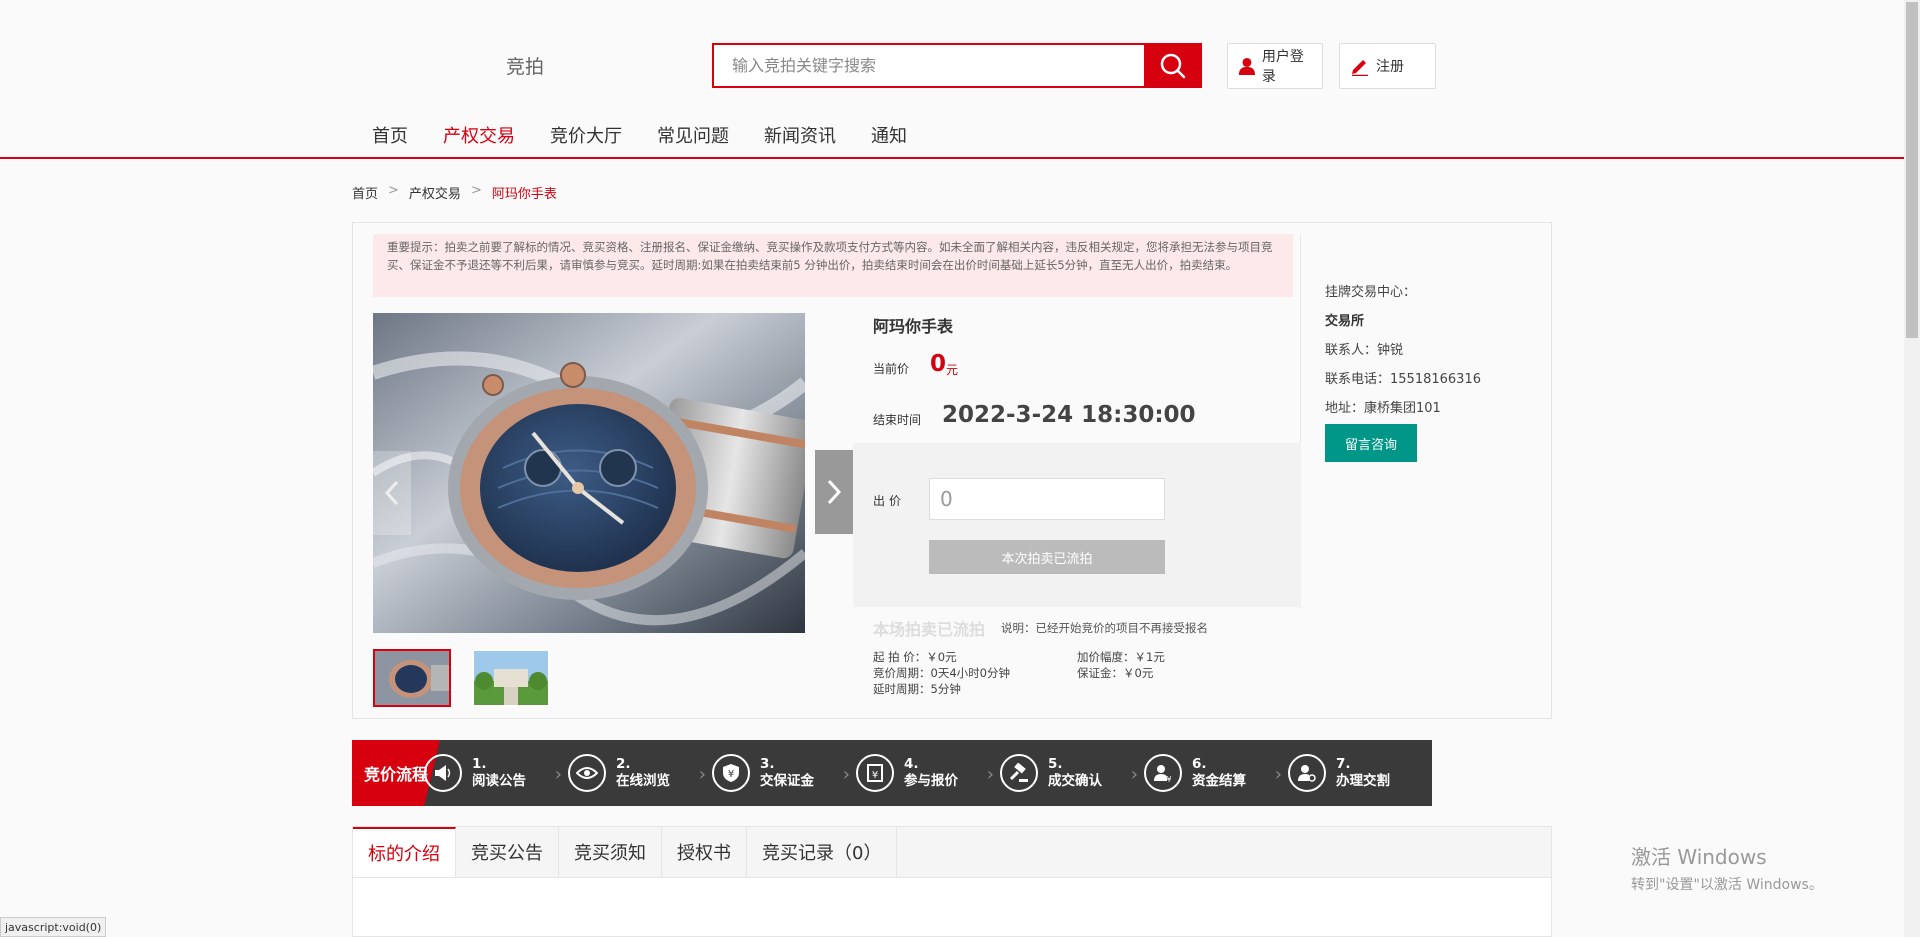 Image resolution: width=1920 pixels, height=937 pixels. What do you see at coordinates (623, 764) in the screenshot?
I see `step-number: 2.` at bounding box center [623, 764].